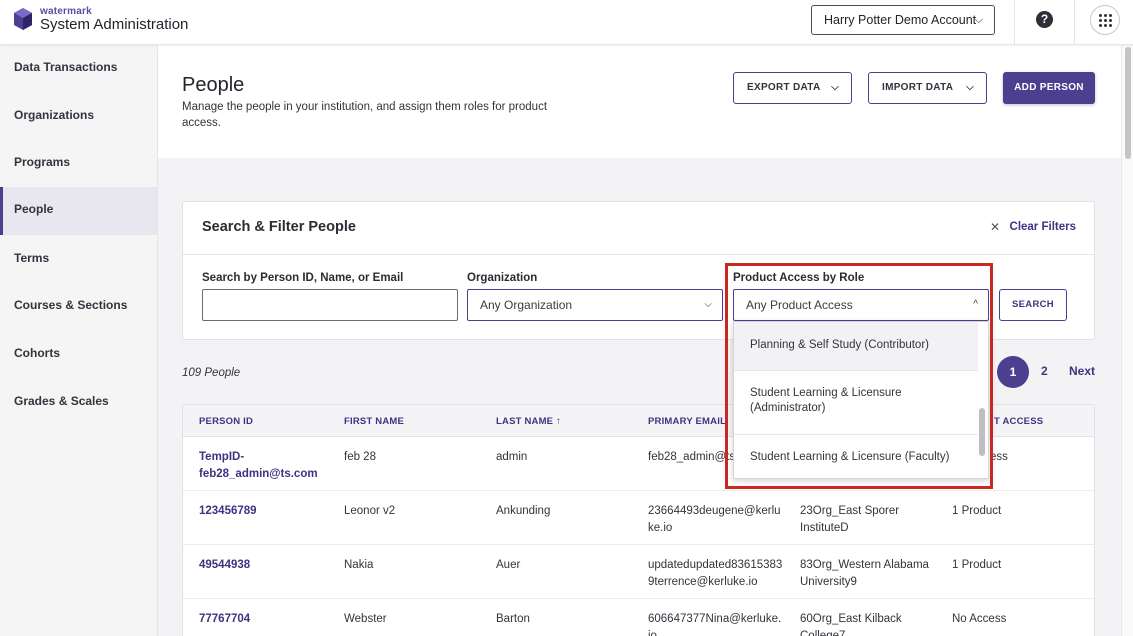 Image resolution: width=1133 pixels, height=636 pixels. Describe the element at coordinates (979, 619) in the screenshot. I see `product-access-cell: No Access` at that location.